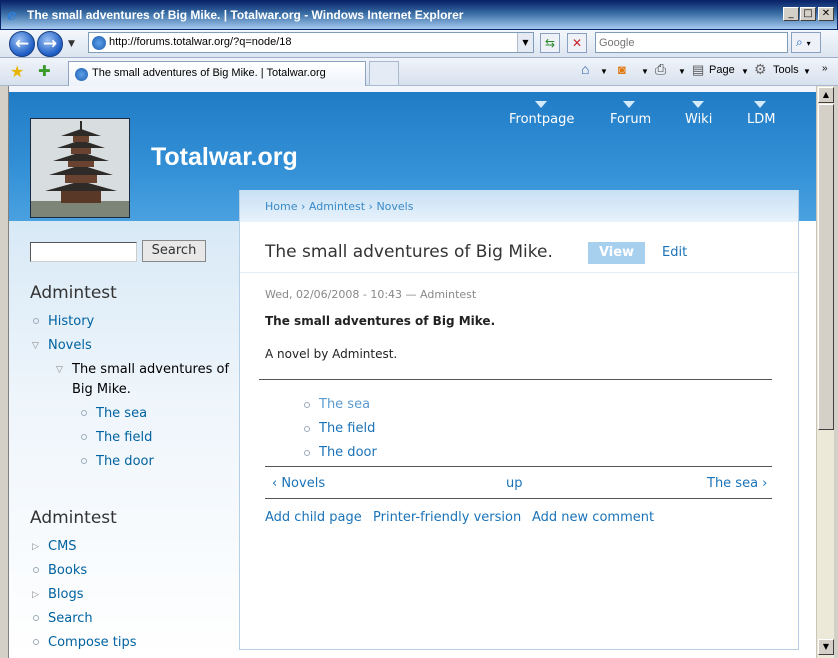 The width and height of the screenshot is (838, 658). I want to click on submitted-info: Wed, 02/06/2008 - 10:43 — Admintest, so click(371, 294).